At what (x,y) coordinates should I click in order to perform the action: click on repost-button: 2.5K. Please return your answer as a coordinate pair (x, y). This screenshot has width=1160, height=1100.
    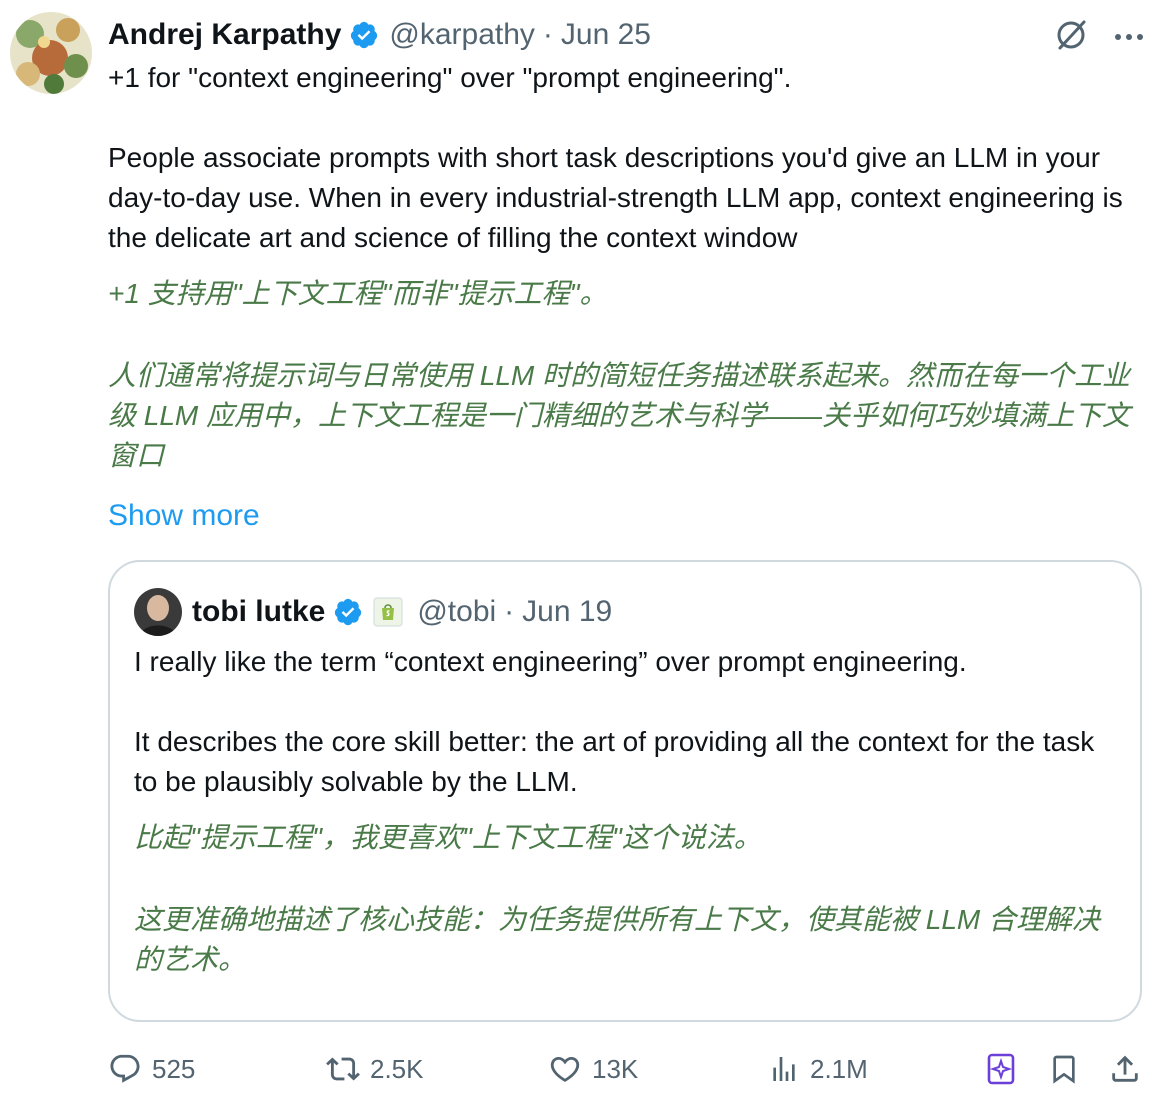
    Looking at the image, I should click on (375, 1069).